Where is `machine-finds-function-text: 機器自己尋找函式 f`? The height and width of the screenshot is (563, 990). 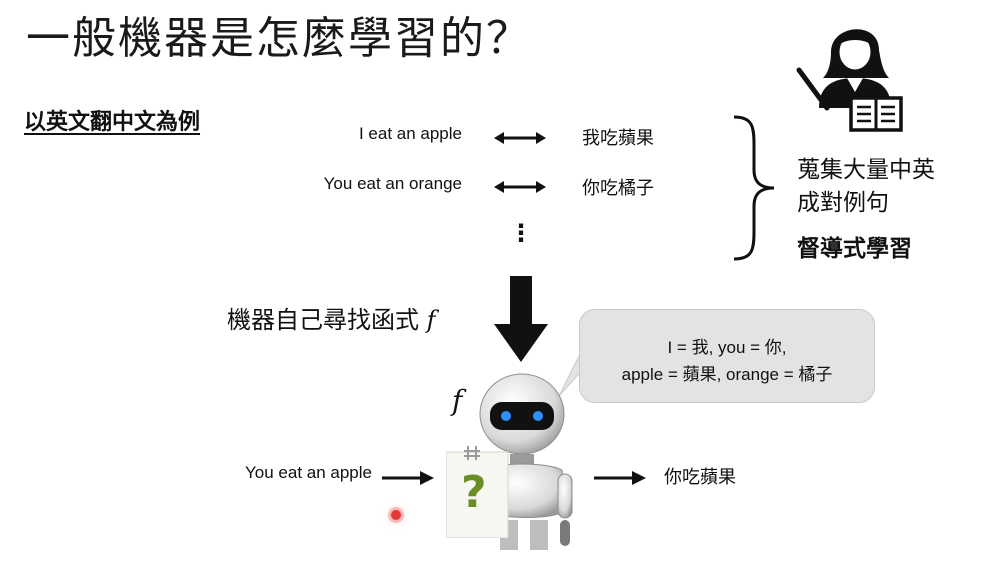 machine-finds-function-text: 機器自己尋找函式 f is located at coordinates (331, 317).